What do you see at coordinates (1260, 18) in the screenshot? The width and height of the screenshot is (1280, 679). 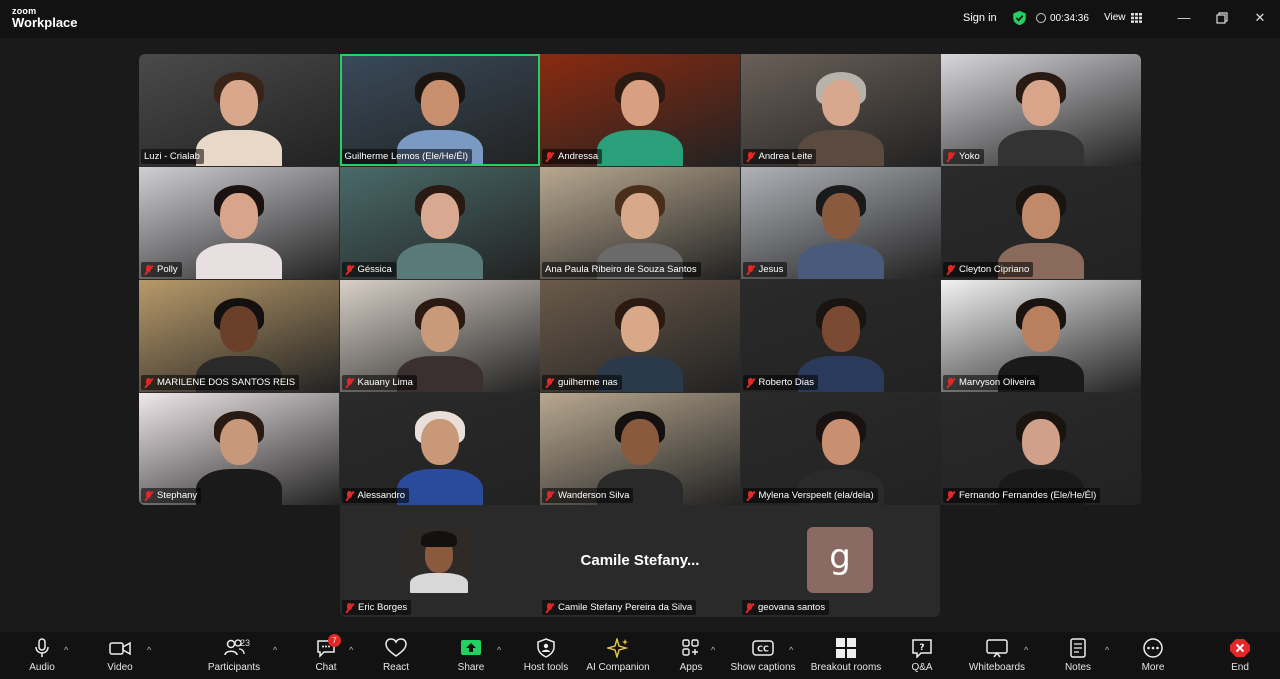 I see `close-icon: ✕` at bounding box center [1260, 18].